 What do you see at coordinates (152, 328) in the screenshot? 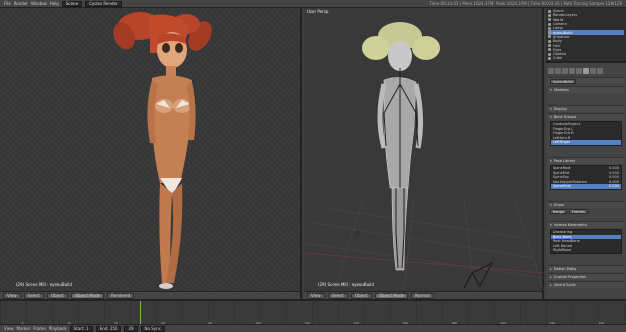
I see `sync-select: No Sync` at bounding box center [152, 328].